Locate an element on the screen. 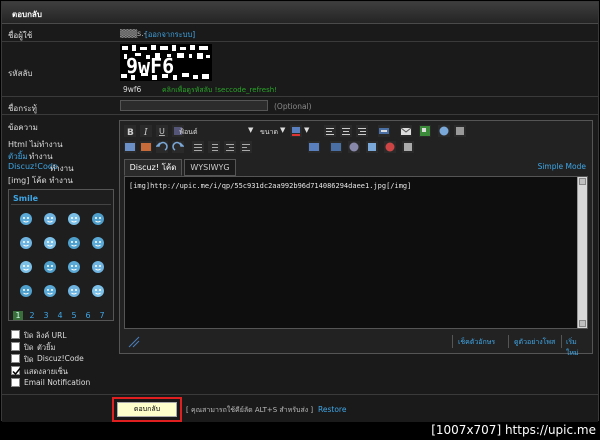  username-label: ชื่อผู้ใช้ is located at coordinates (20, 35).